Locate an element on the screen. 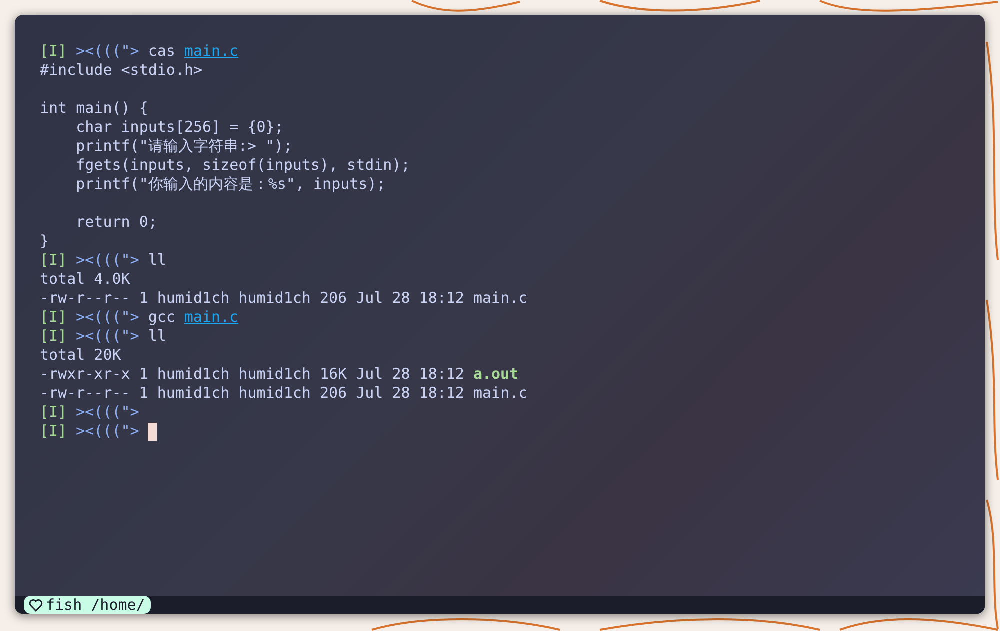  output-line: #include <stdio.h> is located at coordinates (121, 70).